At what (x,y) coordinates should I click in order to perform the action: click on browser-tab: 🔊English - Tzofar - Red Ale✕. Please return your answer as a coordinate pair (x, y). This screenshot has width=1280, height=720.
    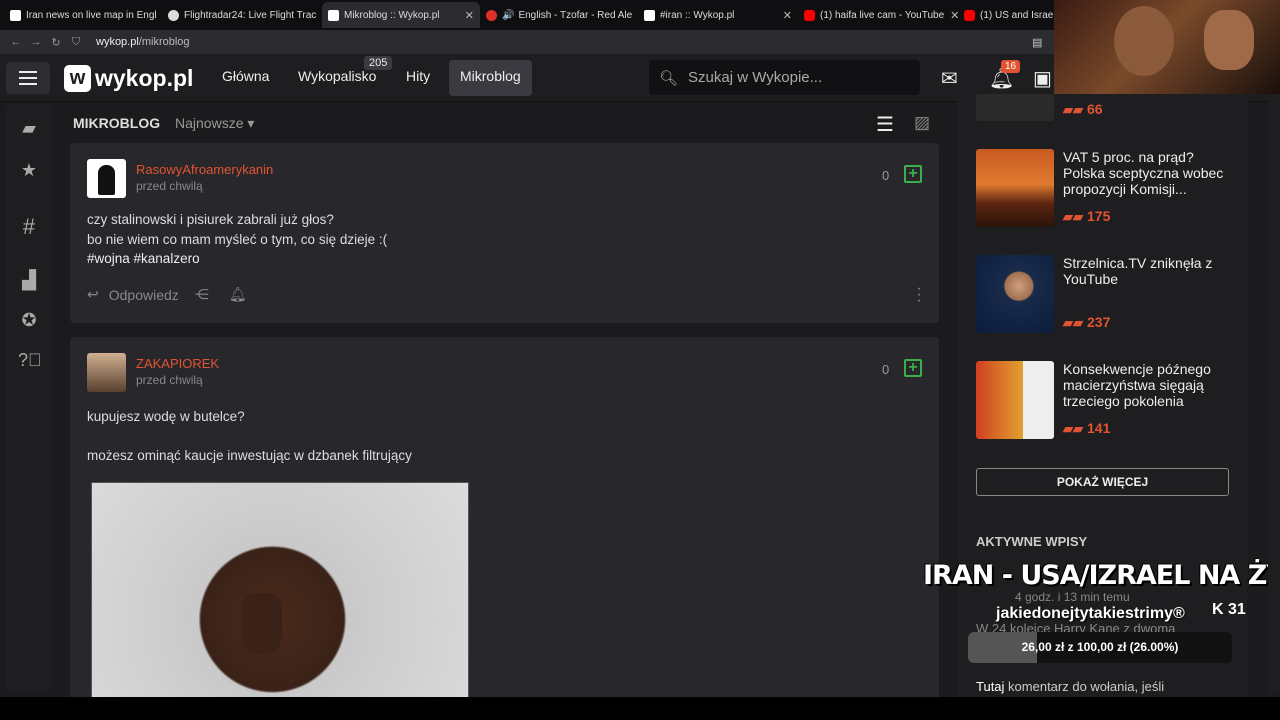
    Looking at the image, I should click on (559, 15).